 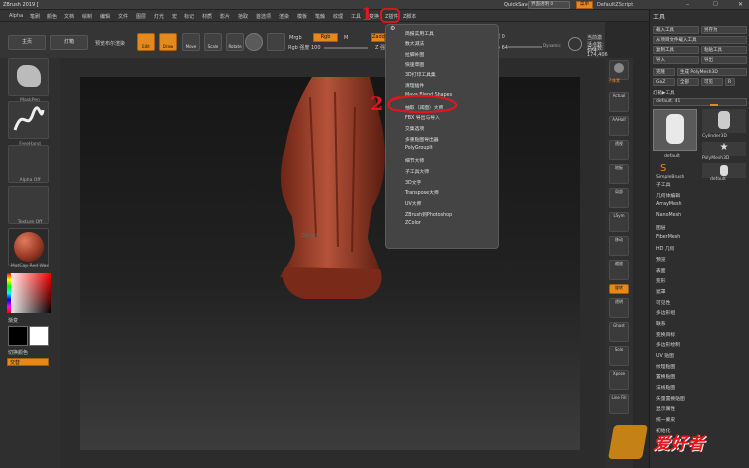 What do you see at coordinates (377, 104) in the screenshot?
I see `annotation-step-2: 2` at bounding box center [377, 104].